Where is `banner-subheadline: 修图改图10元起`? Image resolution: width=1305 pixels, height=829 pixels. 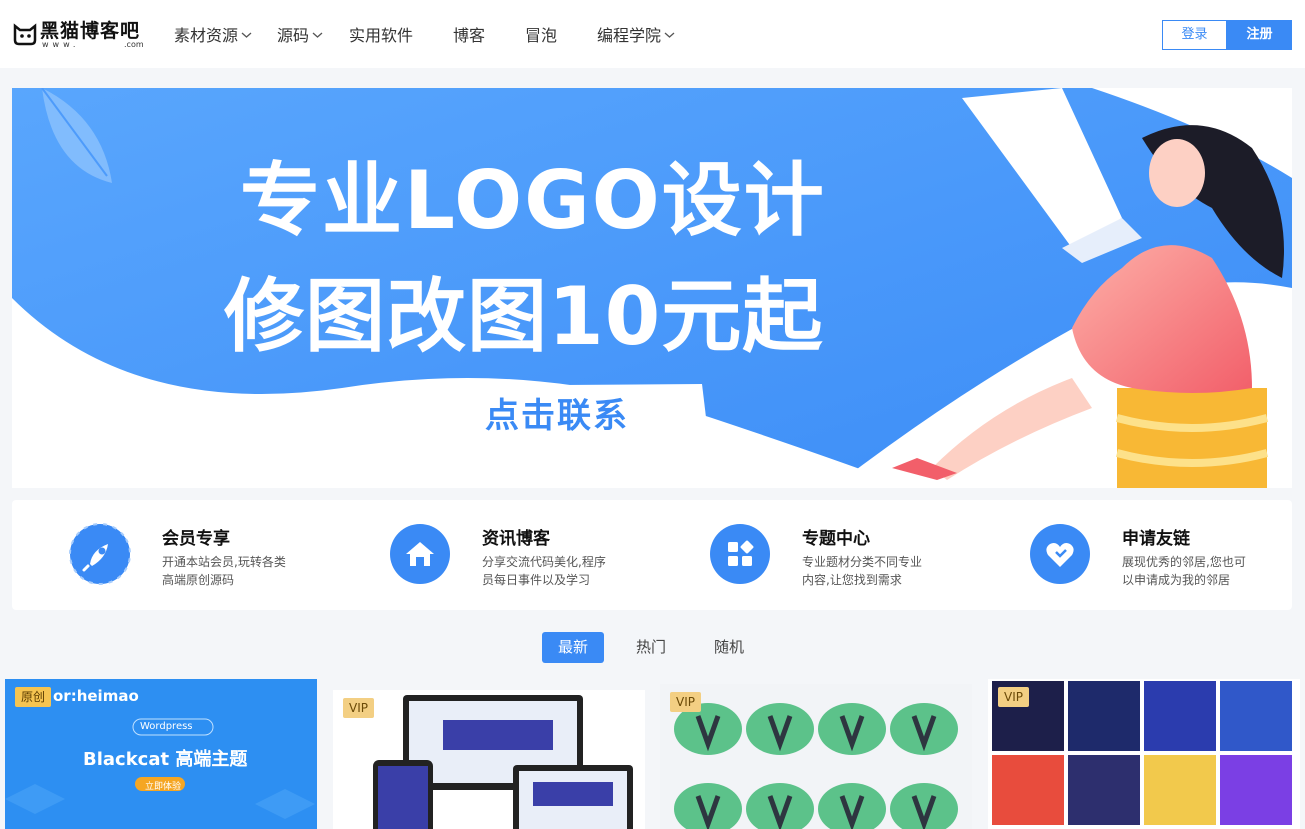 banner-subheadline: 修图改图10元起 is located at coordinates (524, 316).